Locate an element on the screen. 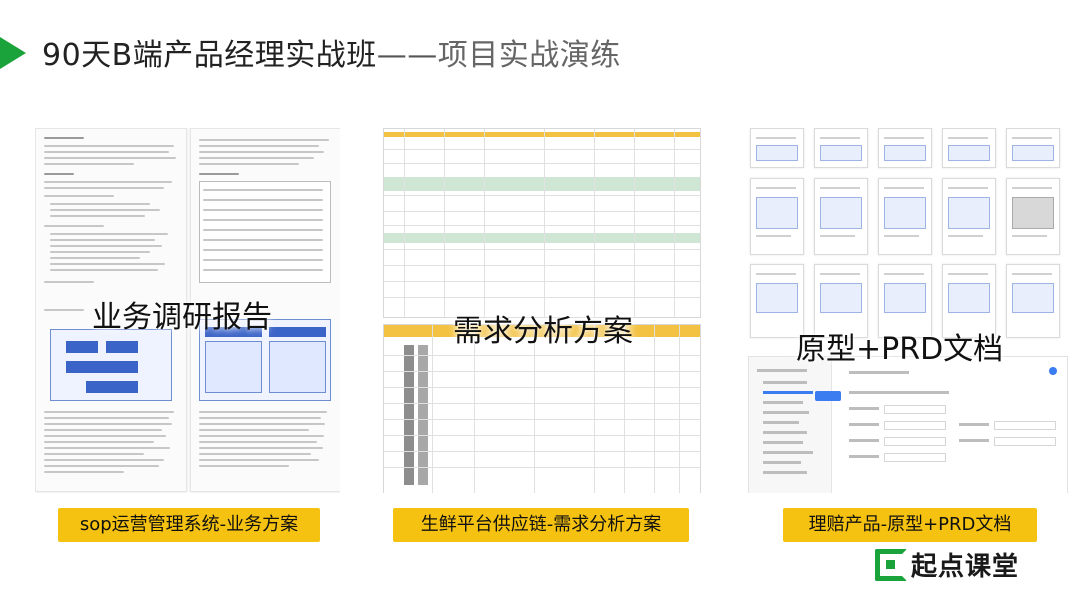 The height and width of the screenshot is (600, 1080). caption-claims-prd: 理赔产品-原型+PRD文档 is located at coordinates (910, 525).